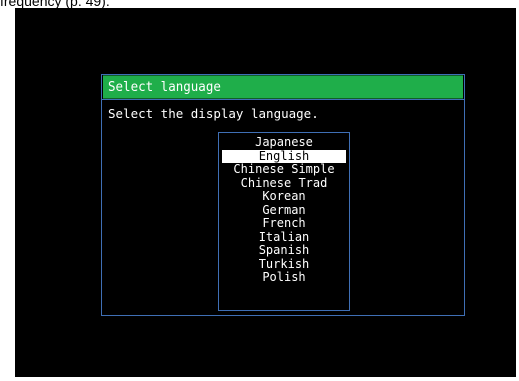  Describe the element at coordinates (284, 250) in the screenshot. I see `language-option-spanish: Spanish` at that location.